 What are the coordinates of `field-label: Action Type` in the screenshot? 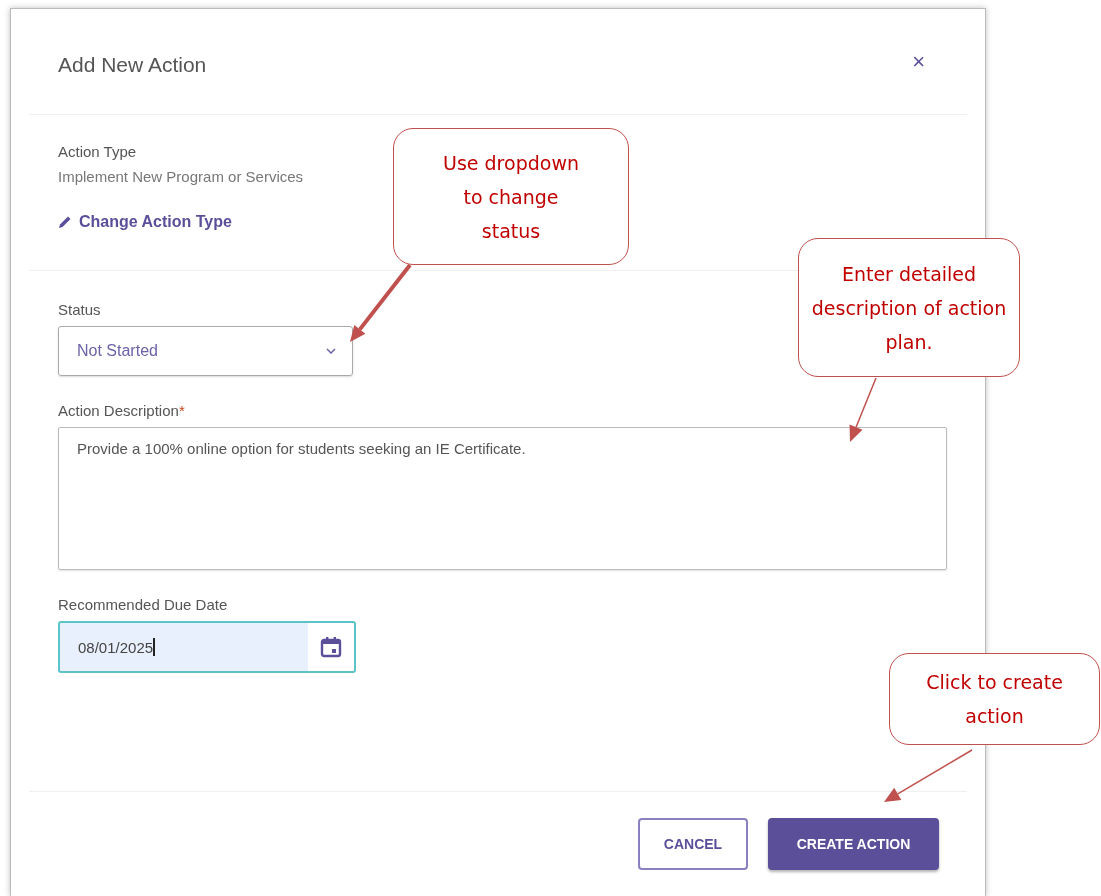 It's located at (97, 151).